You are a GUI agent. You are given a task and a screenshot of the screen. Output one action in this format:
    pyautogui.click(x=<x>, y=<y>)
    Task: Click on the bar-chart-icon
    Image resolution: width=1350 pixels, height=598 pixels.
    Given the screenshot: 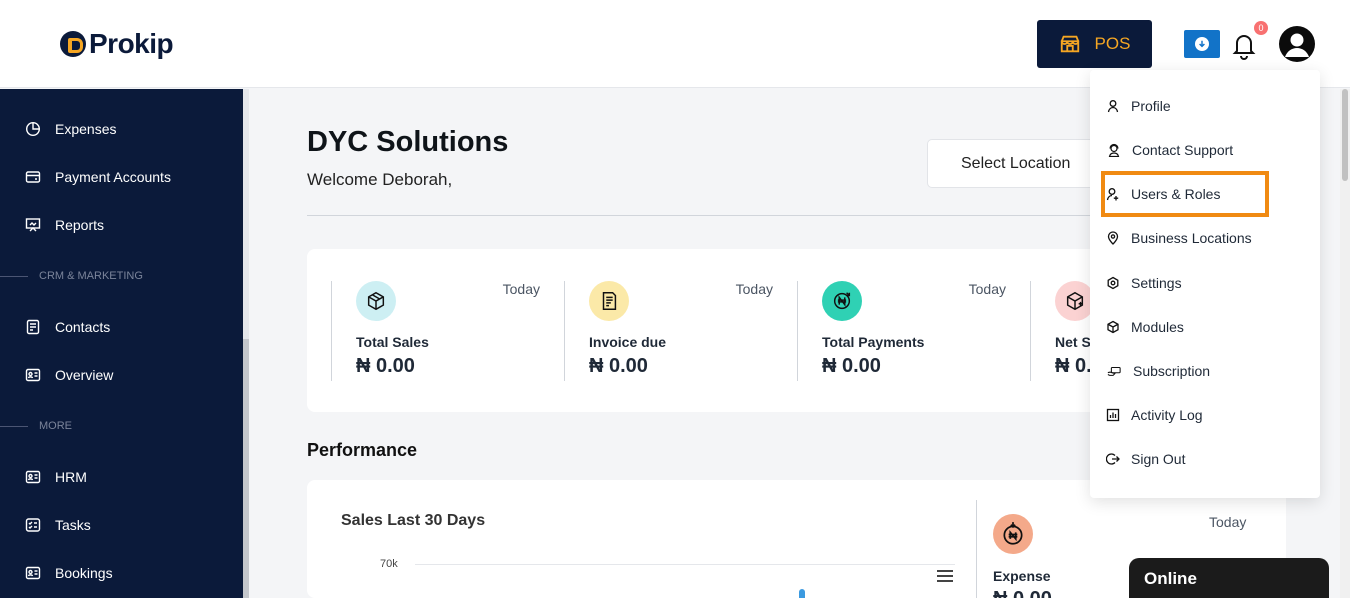 What is the action you would take?
    pyautogui.click(x=1113, y=415)
    